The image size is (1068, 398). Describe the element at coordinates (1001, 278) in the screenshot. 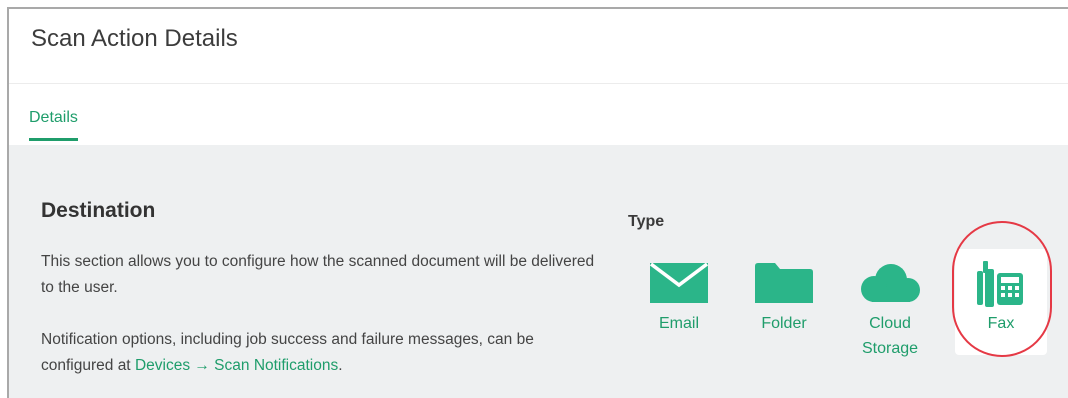

I see `fax-icon` at that location.